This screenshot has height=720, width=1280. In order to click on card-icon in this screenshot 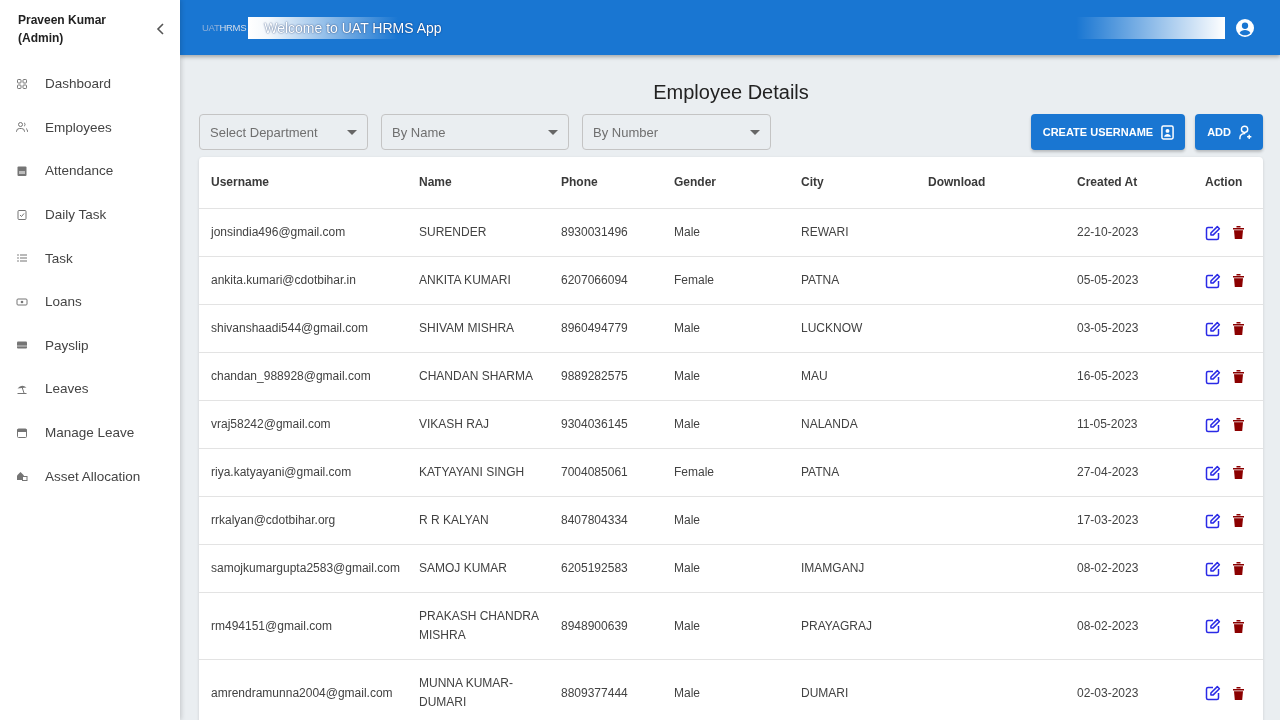, I will do `click(22, 345)`.